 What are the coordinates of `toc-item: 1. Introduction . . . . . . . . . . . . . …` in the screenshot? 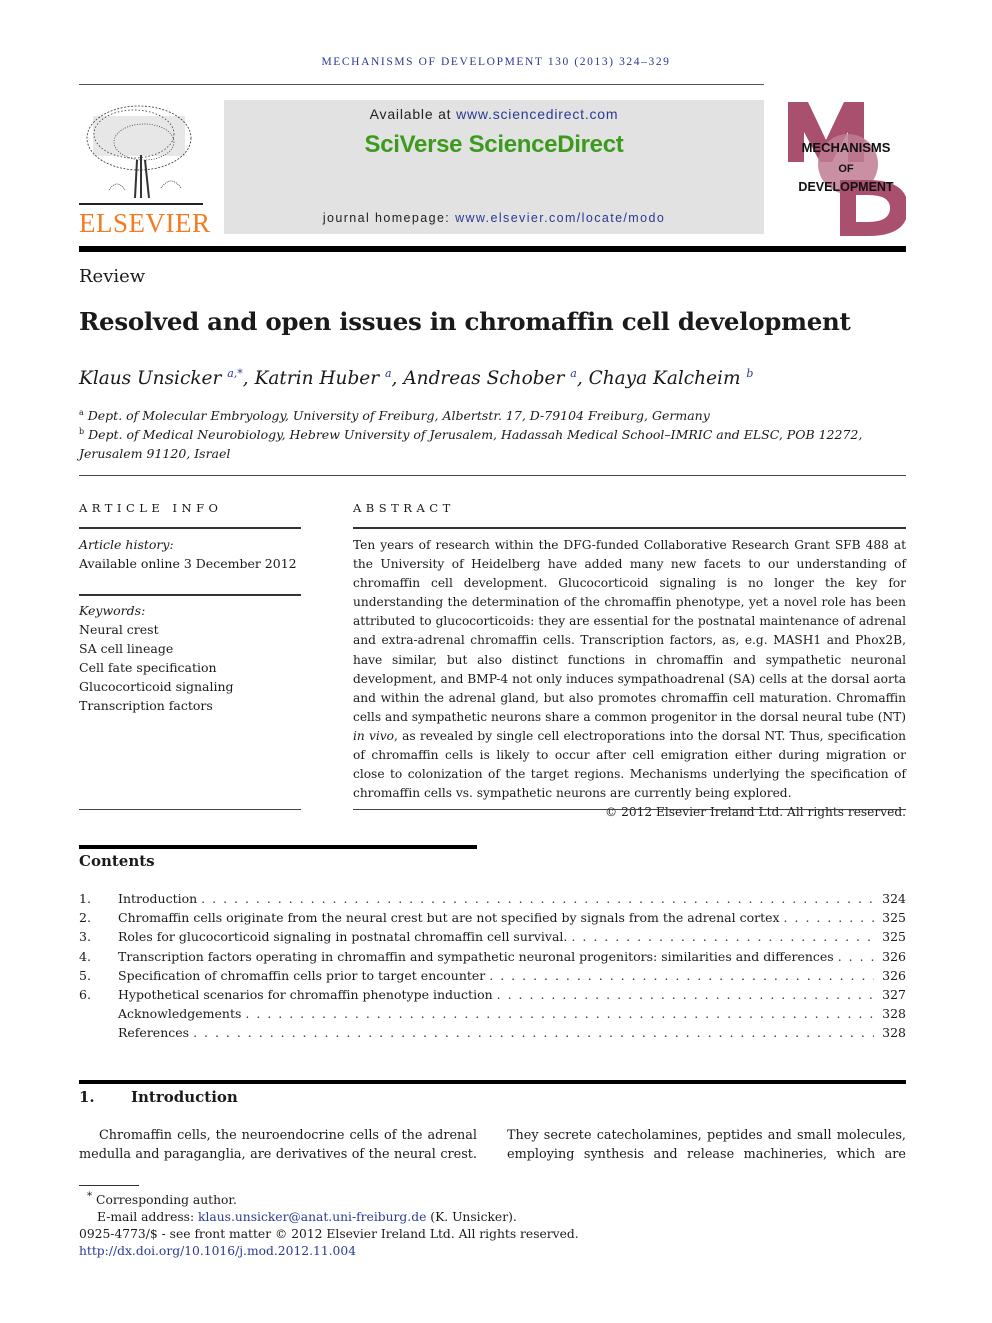 It's located at (492, 900).